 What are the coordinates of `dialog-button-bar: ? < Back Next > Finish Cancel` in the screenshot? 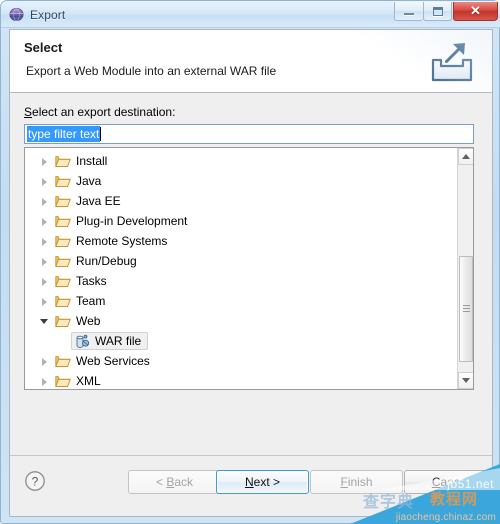 It's located at (251, 485).